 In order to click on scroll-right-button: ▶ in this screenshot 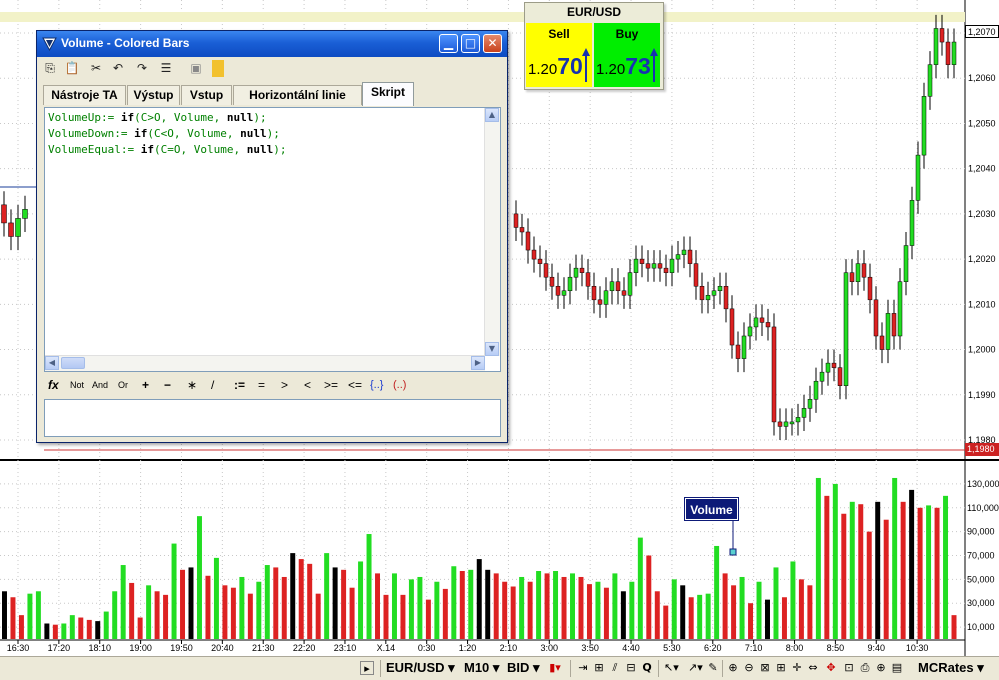, I will do `click(478, 363)`.